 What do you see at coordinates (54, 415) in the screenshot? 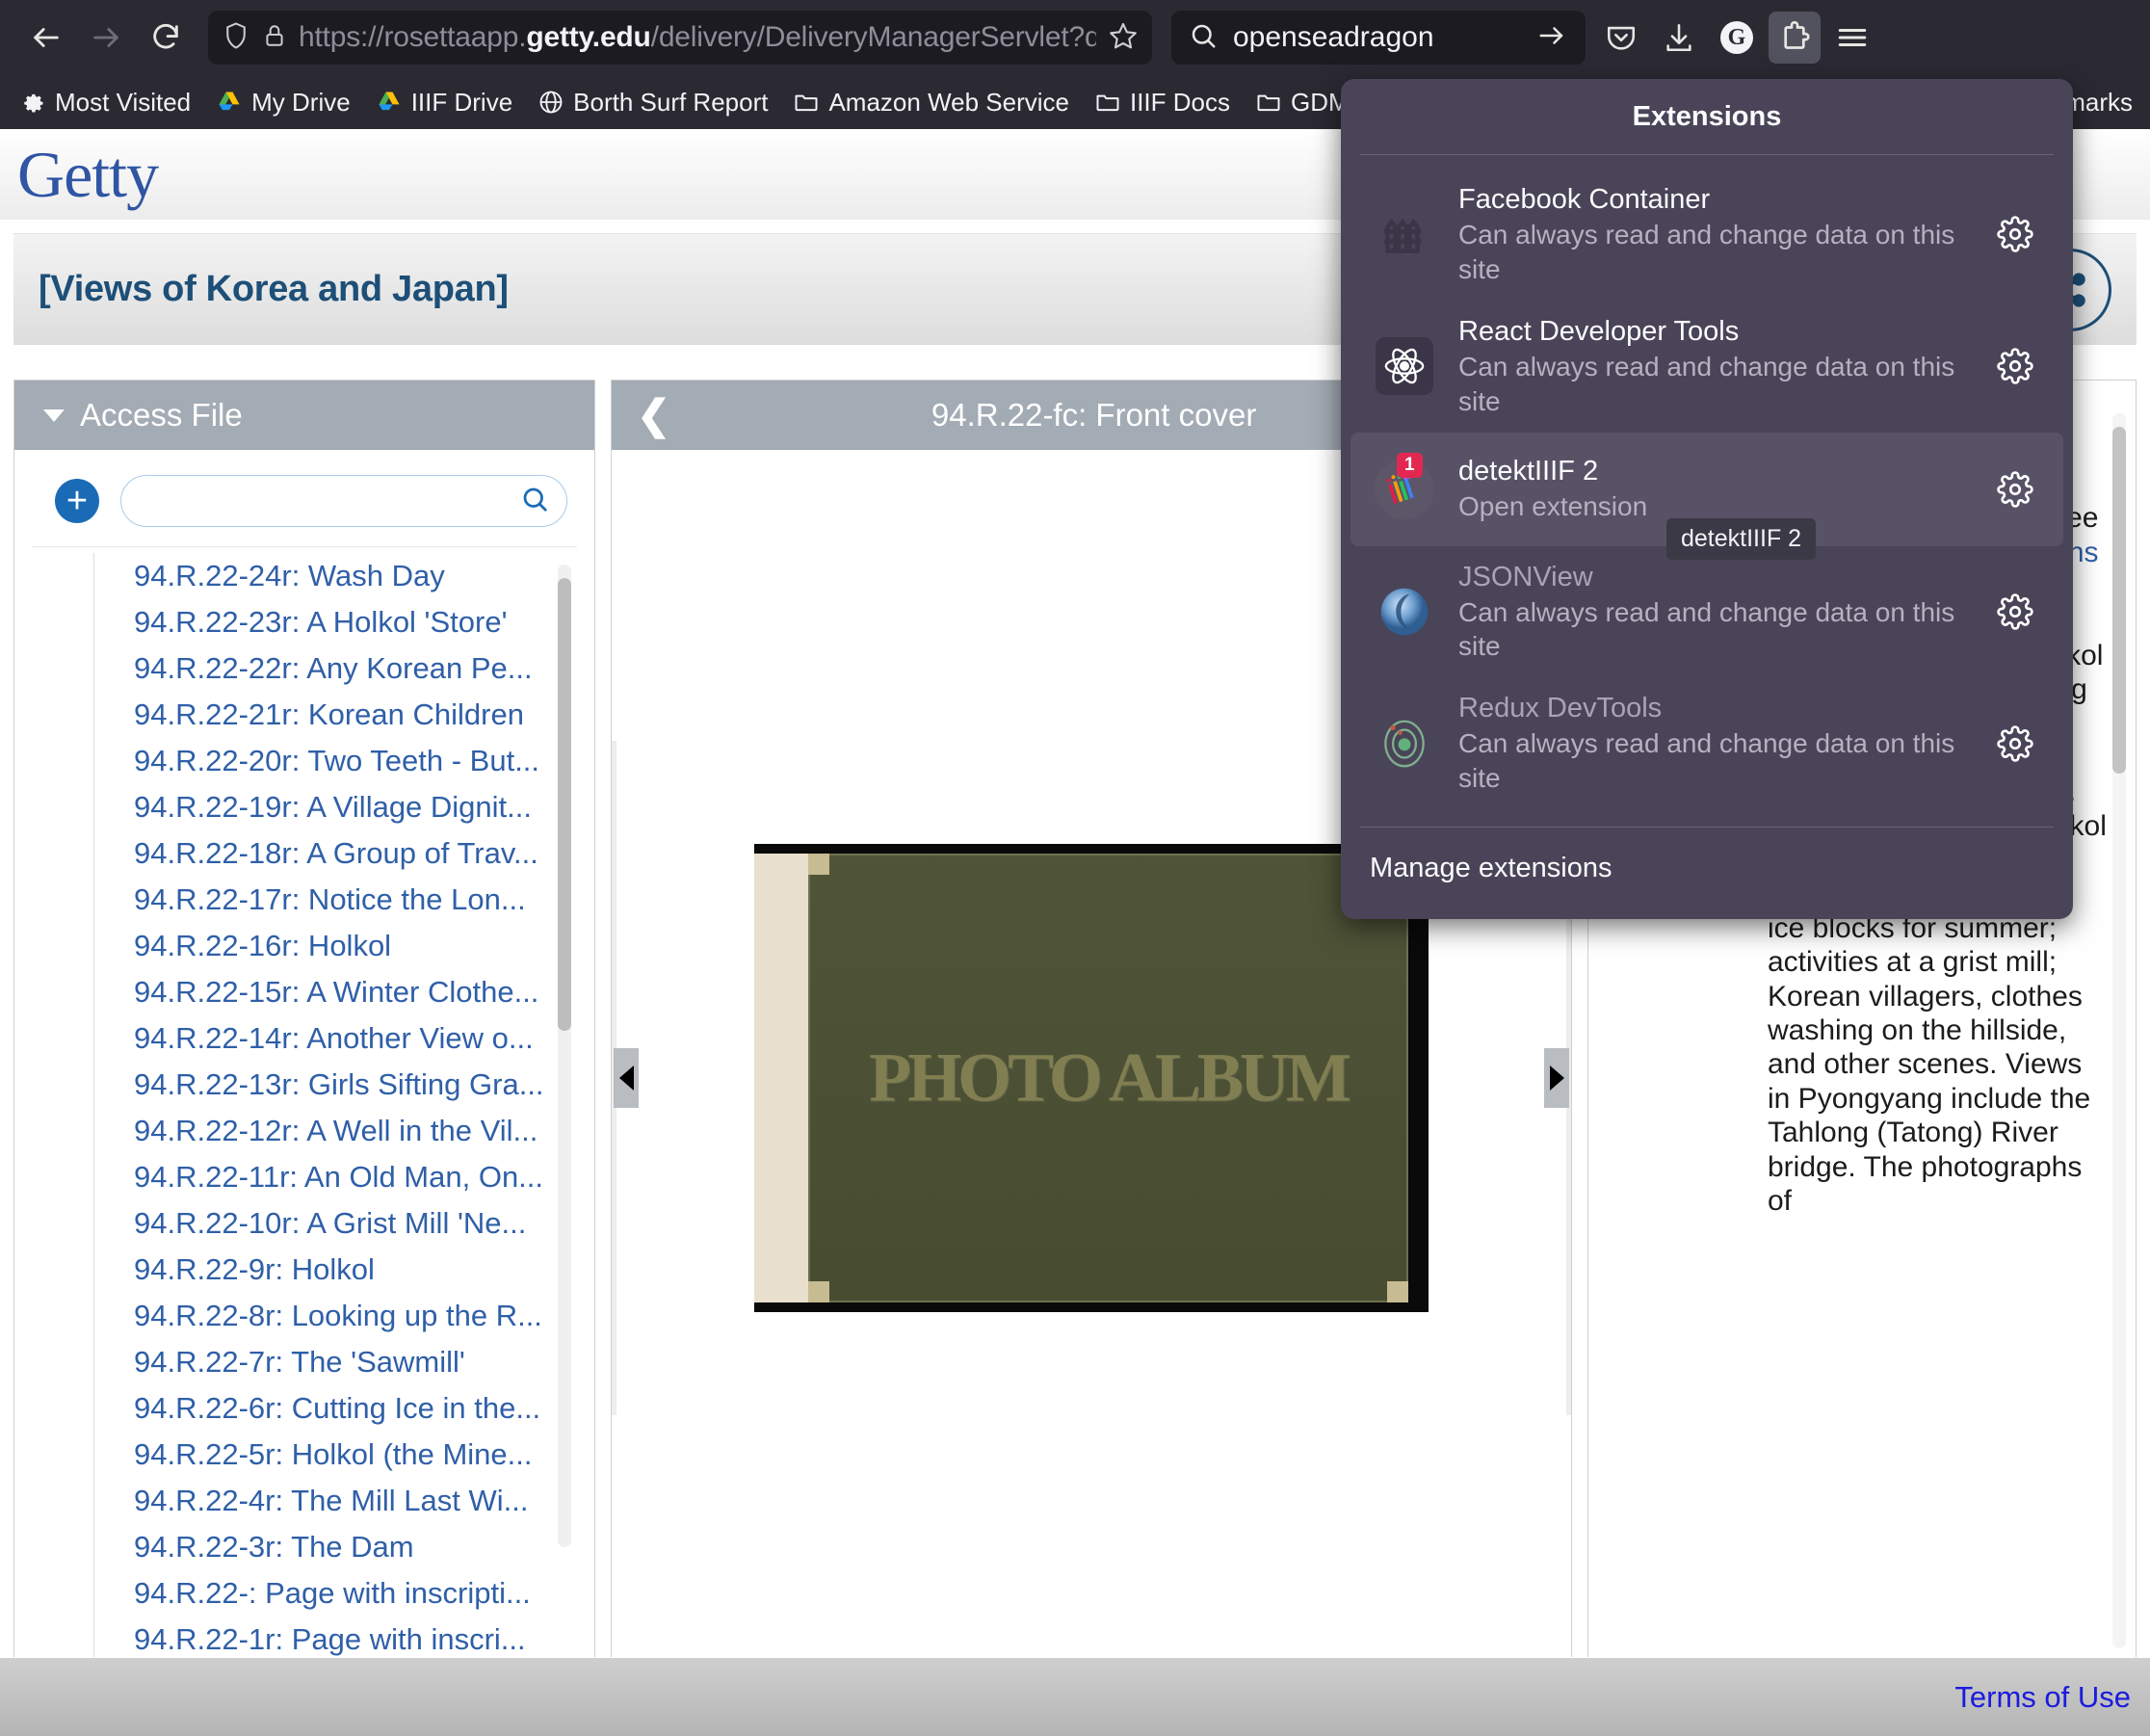
I see `chevron-down-icon` at bounding box center [54, 415].